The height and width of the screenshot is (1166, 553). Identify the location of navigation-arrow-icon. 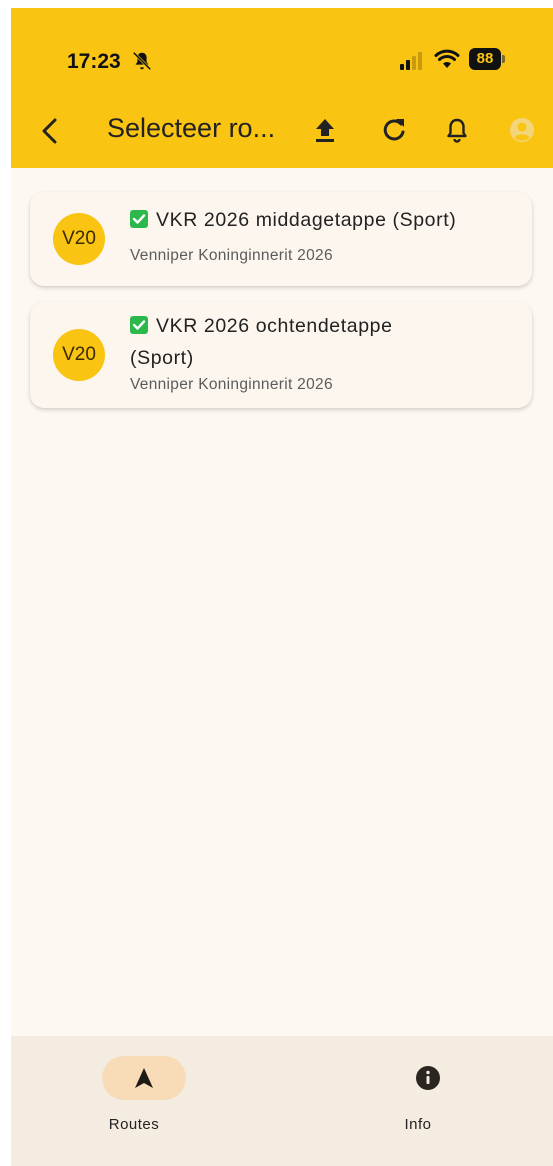
(144, 1078).